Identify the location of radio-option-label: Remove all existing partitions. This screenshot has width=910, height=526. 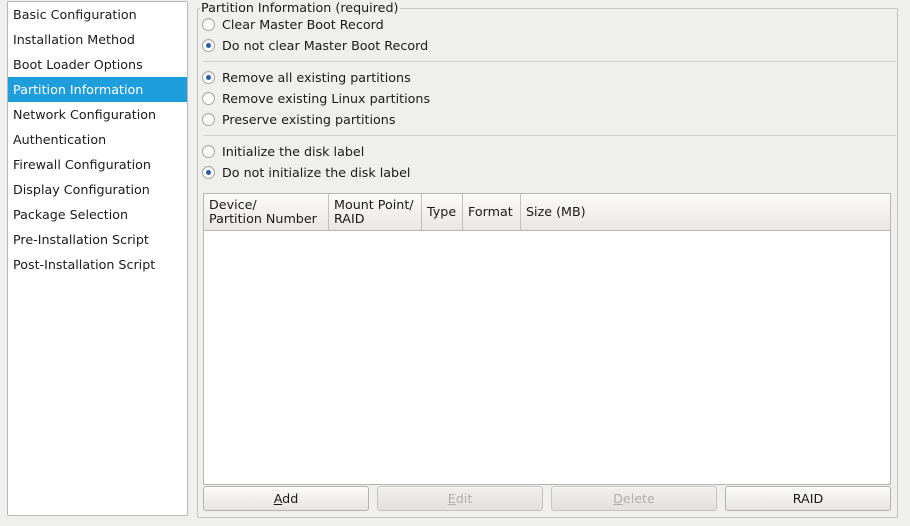
(316, 77).